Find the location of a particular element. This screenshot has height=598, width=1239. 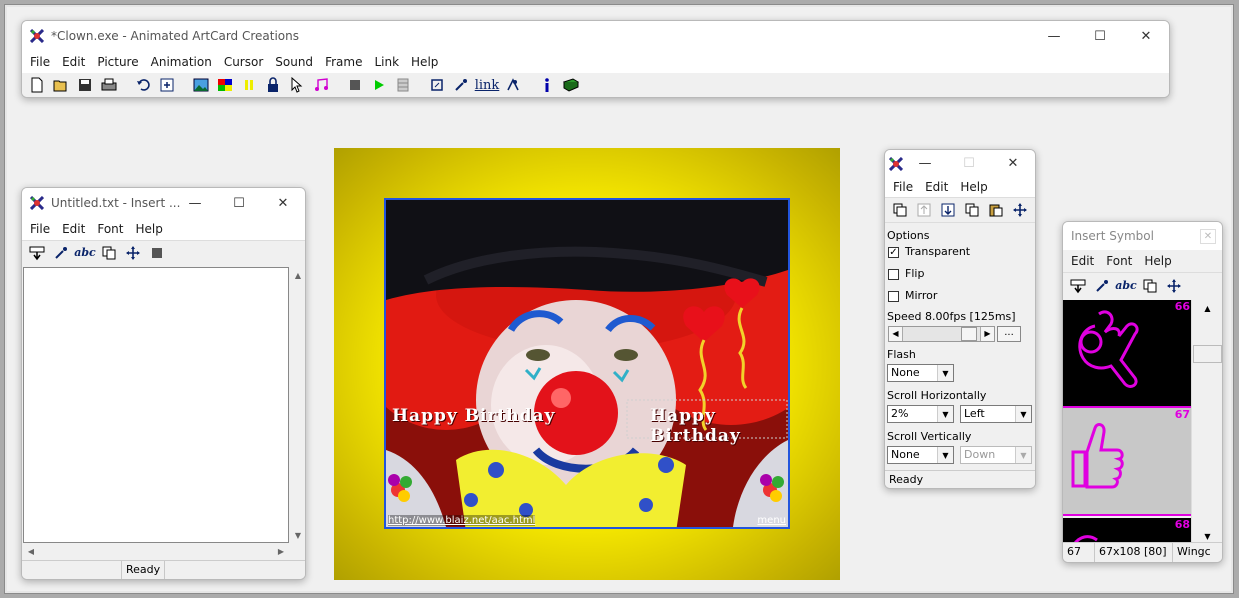

card-url: http://www.blaiz.net/aac.html is located at coordinates (462, 520).